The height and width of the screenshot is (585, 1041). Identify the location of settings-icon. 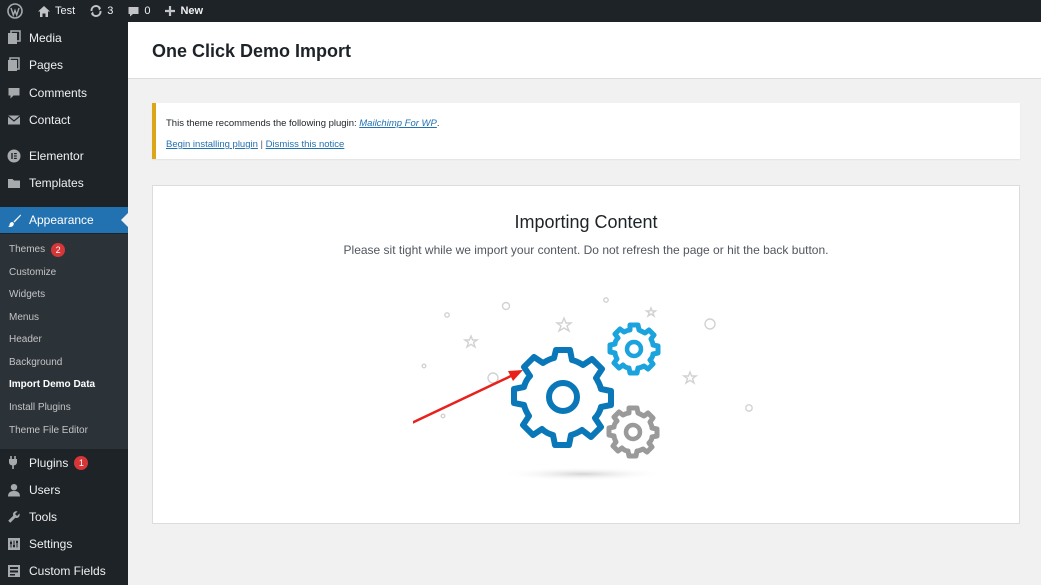
(14, 544).